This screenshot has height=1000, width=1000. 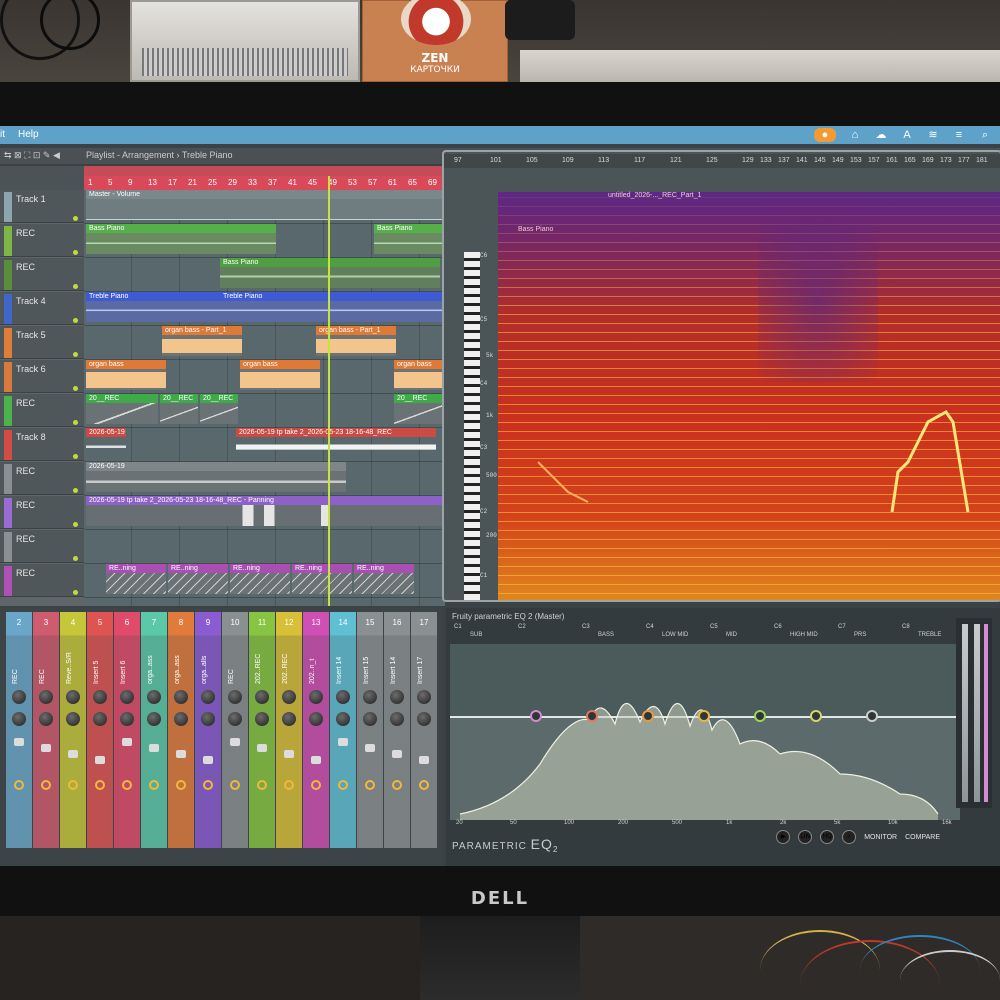 What do you see at coordinates (424, 730) in the screenshot?
I see `mixer-strip: 17 Insert 17` at bounding box center [424, 730].